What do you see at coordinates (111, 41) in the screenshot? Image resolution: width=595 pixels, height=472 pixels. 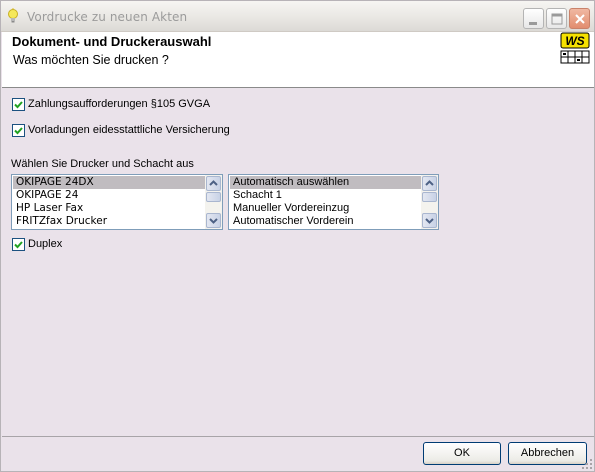 I see `page-title: Dokument- und Druckerauswahl` at bounding box center [111, 41].